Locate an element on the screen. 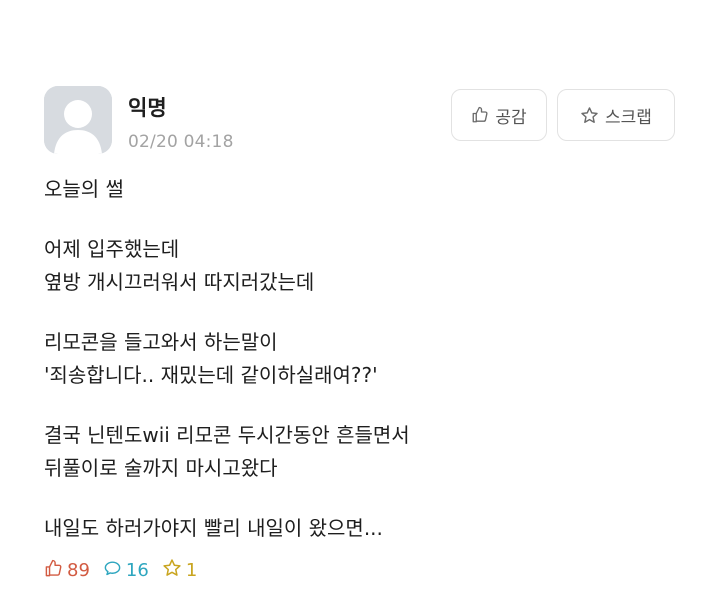  like-count-stat: 89 is located at coordinates (67, 571).